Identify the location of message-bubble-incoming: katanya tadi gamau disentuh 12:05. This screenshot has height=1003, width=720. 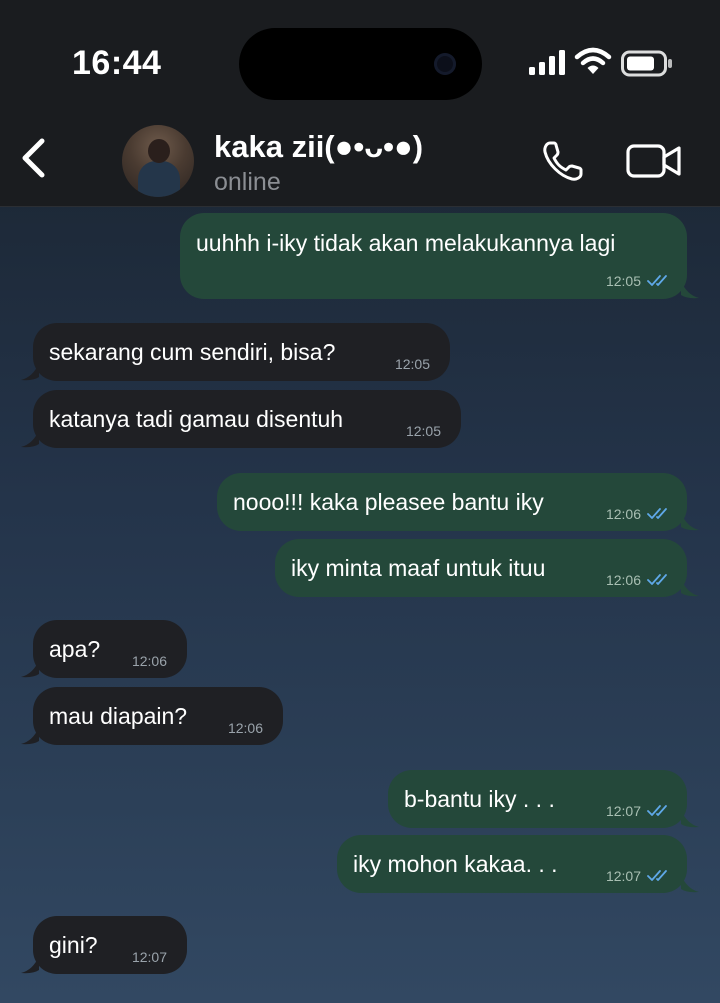
(241, 419).